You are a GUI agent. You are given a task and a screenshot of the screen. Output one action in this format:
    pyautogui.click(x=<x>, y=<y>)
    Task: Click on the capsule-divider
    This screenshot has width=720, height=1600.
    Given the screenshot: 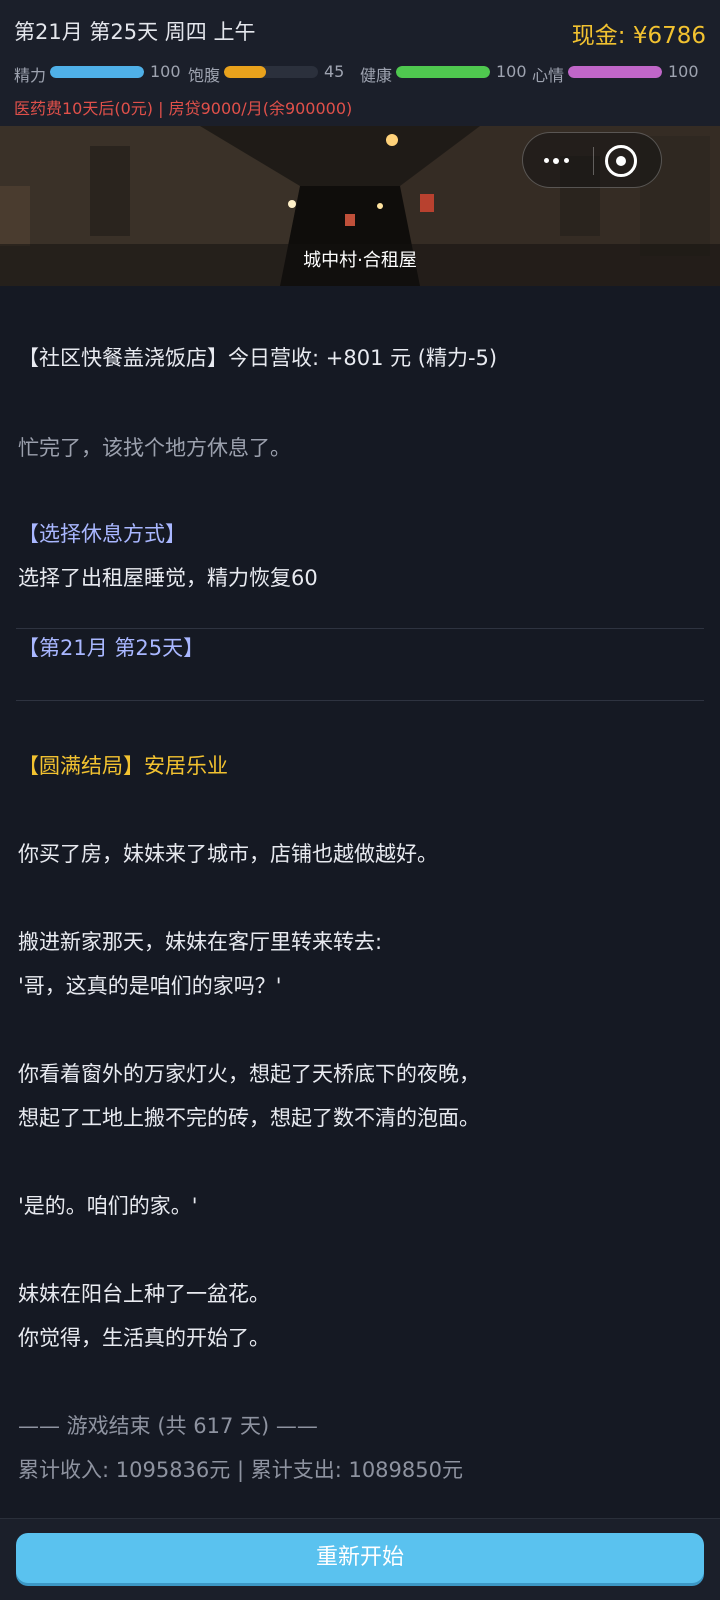 What is the action you would take?
    pyautogui.click(x=593, y=161)
    